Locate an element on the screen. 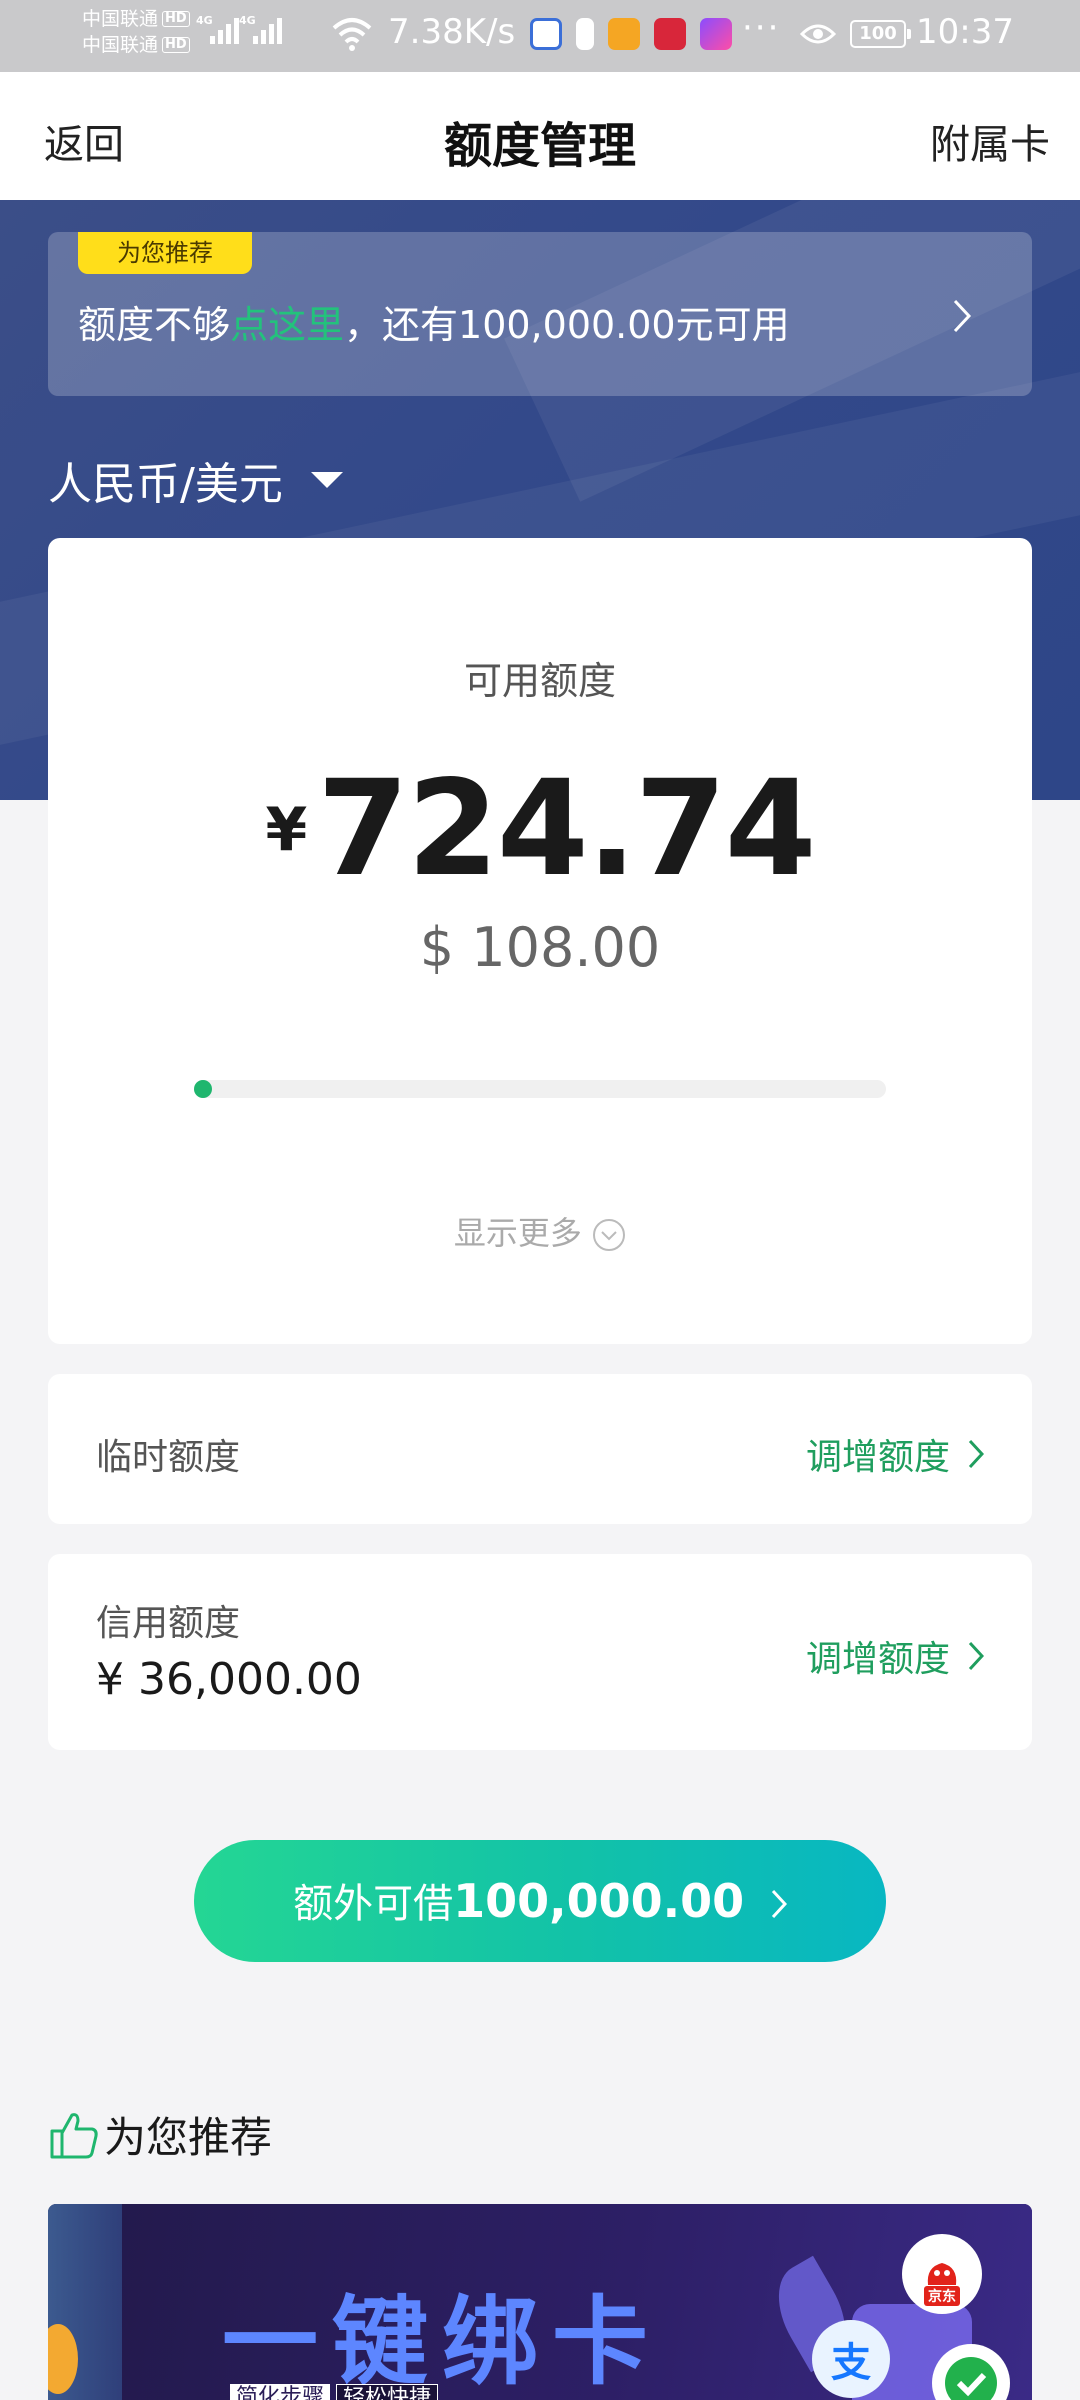 Image resolution: width=1080 pixels, height=2400 pixels. increase-temp-limit-button: 调增额度 is located at coordinates (895, 1454).